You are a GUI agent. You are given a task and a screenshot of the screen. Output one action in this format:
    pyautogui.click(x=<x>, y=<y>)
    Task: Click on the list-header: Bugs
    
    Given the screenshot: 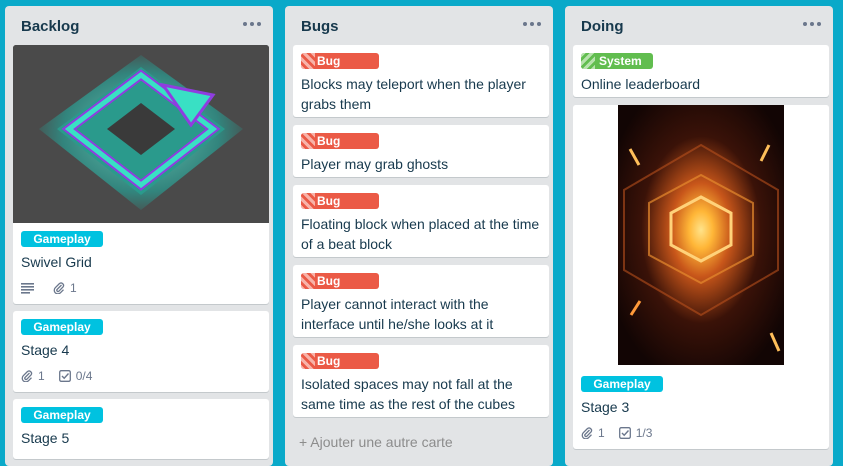 What is the action you would take?
    pyautogui.click(x=419, y=25)
    